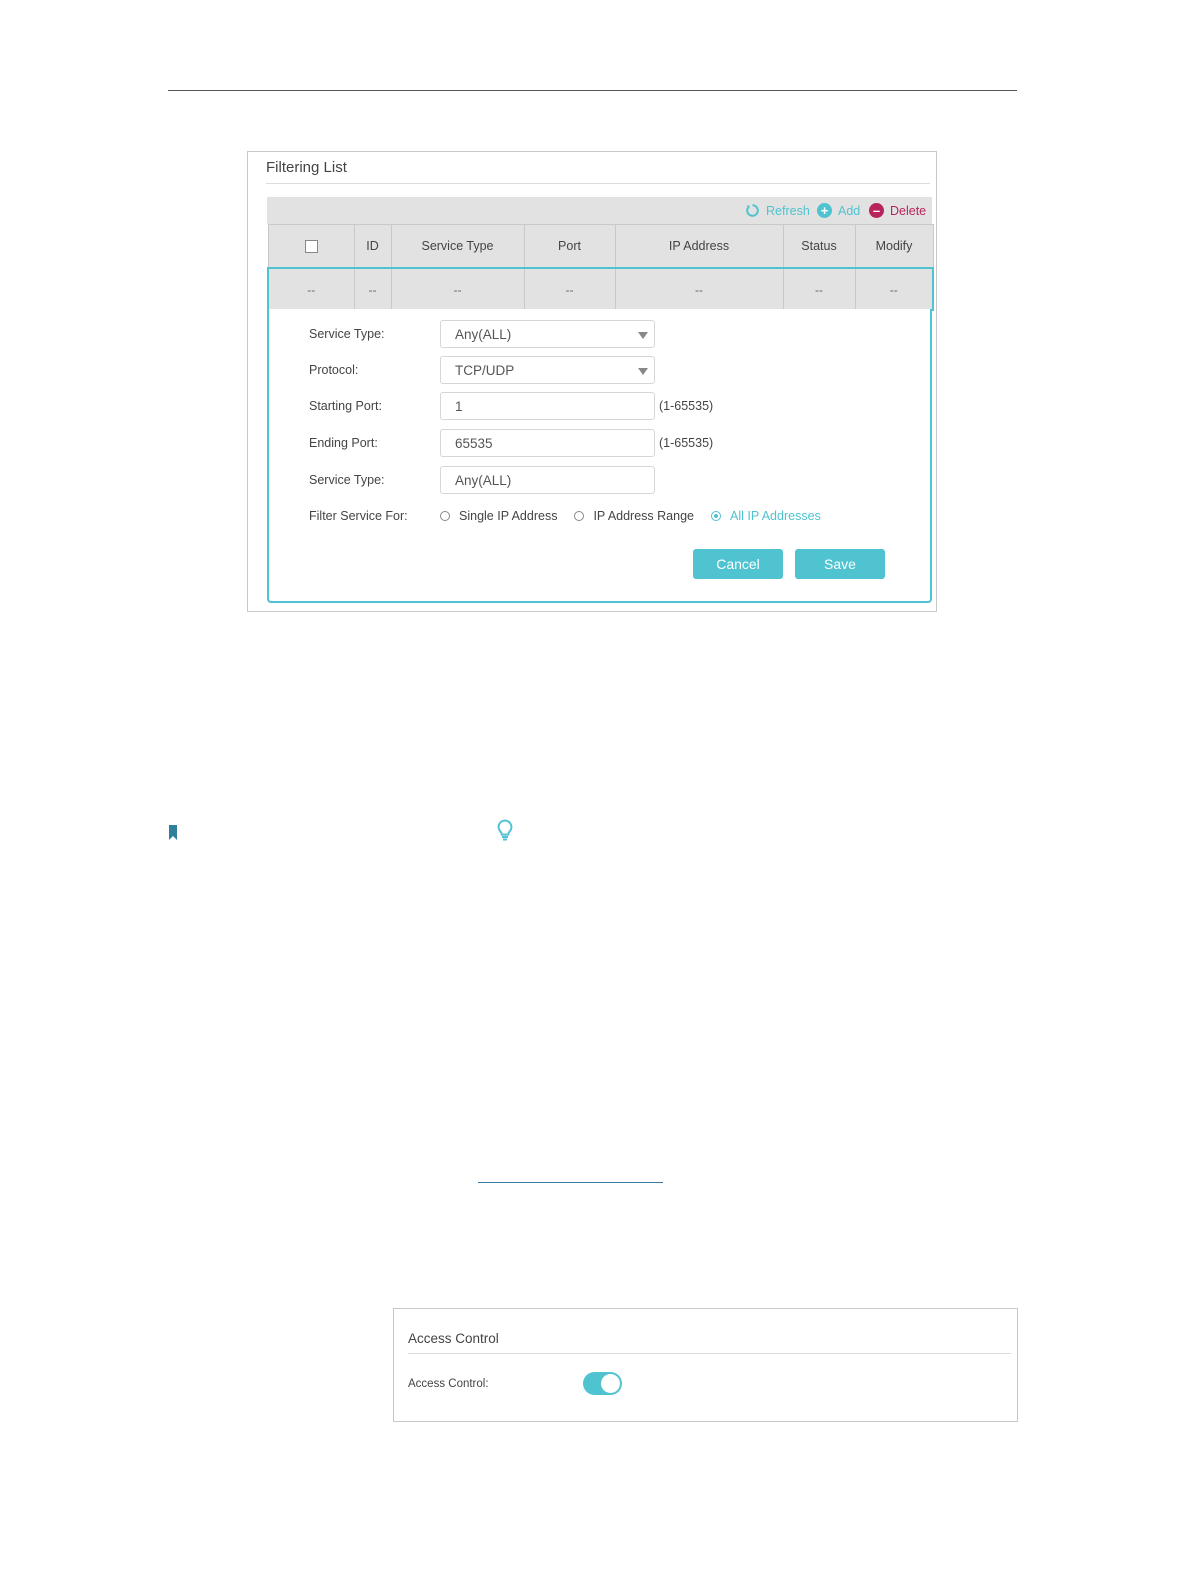 This screenshot has width=1196, height=1582. What do you see at coordinates (876, 210) in the screenshot?
I see `delete-icon: –` at bounding box center [876, 210].